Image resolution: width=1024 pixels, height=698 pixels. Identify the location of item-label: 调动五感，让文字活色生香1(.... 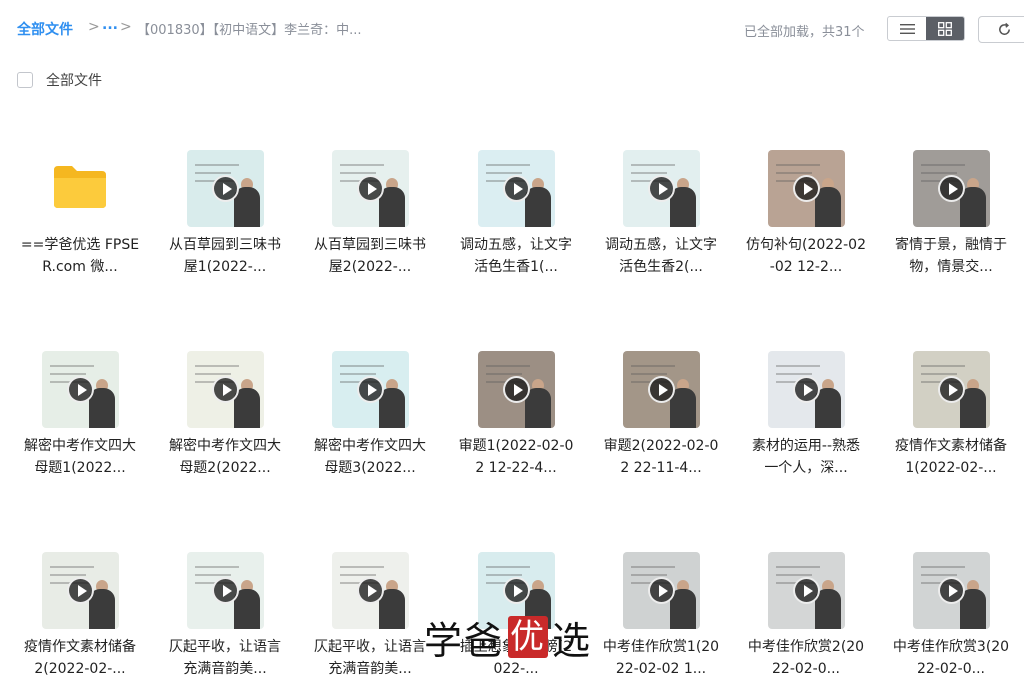
(516, 256).